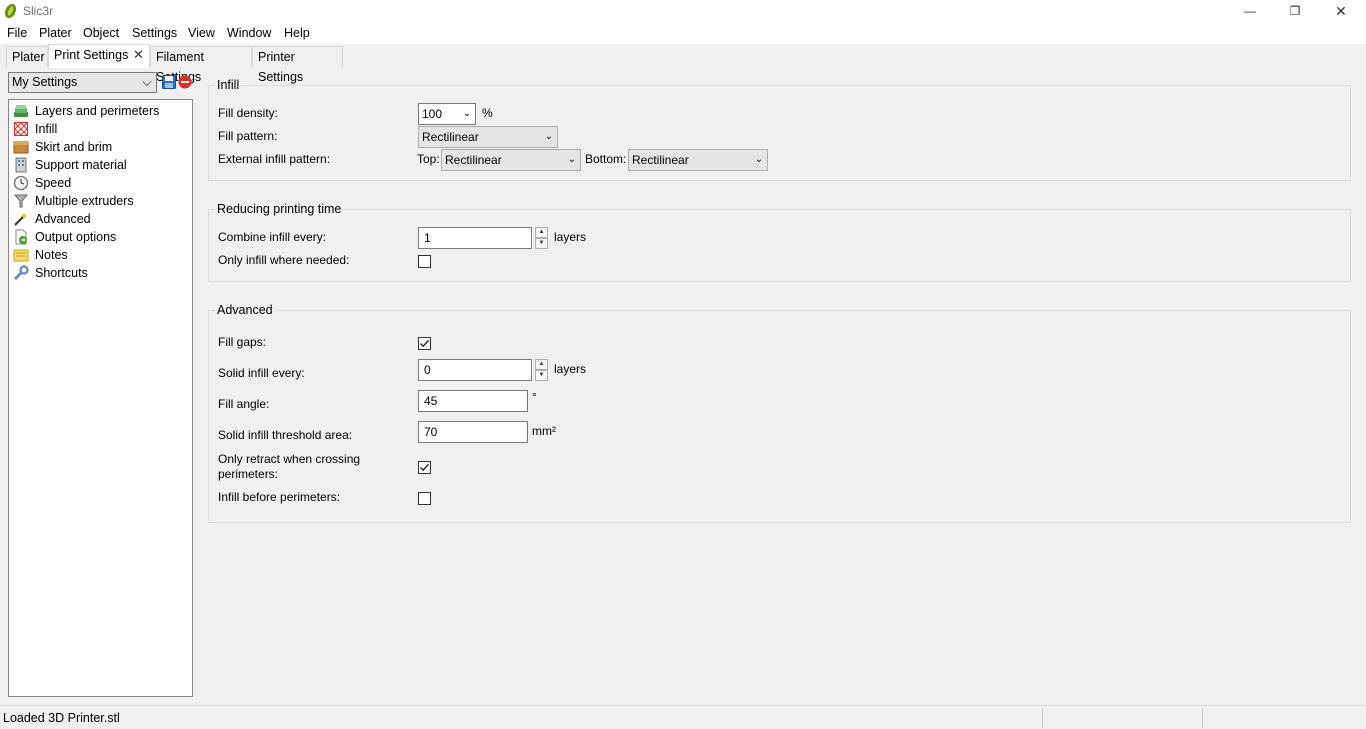 Image resolution: width=1366 pixels, height=729 pixels. Describe the element at coordinates (138, 55) in the screenshot. I see `tab-close-icon: ✕` at that location.